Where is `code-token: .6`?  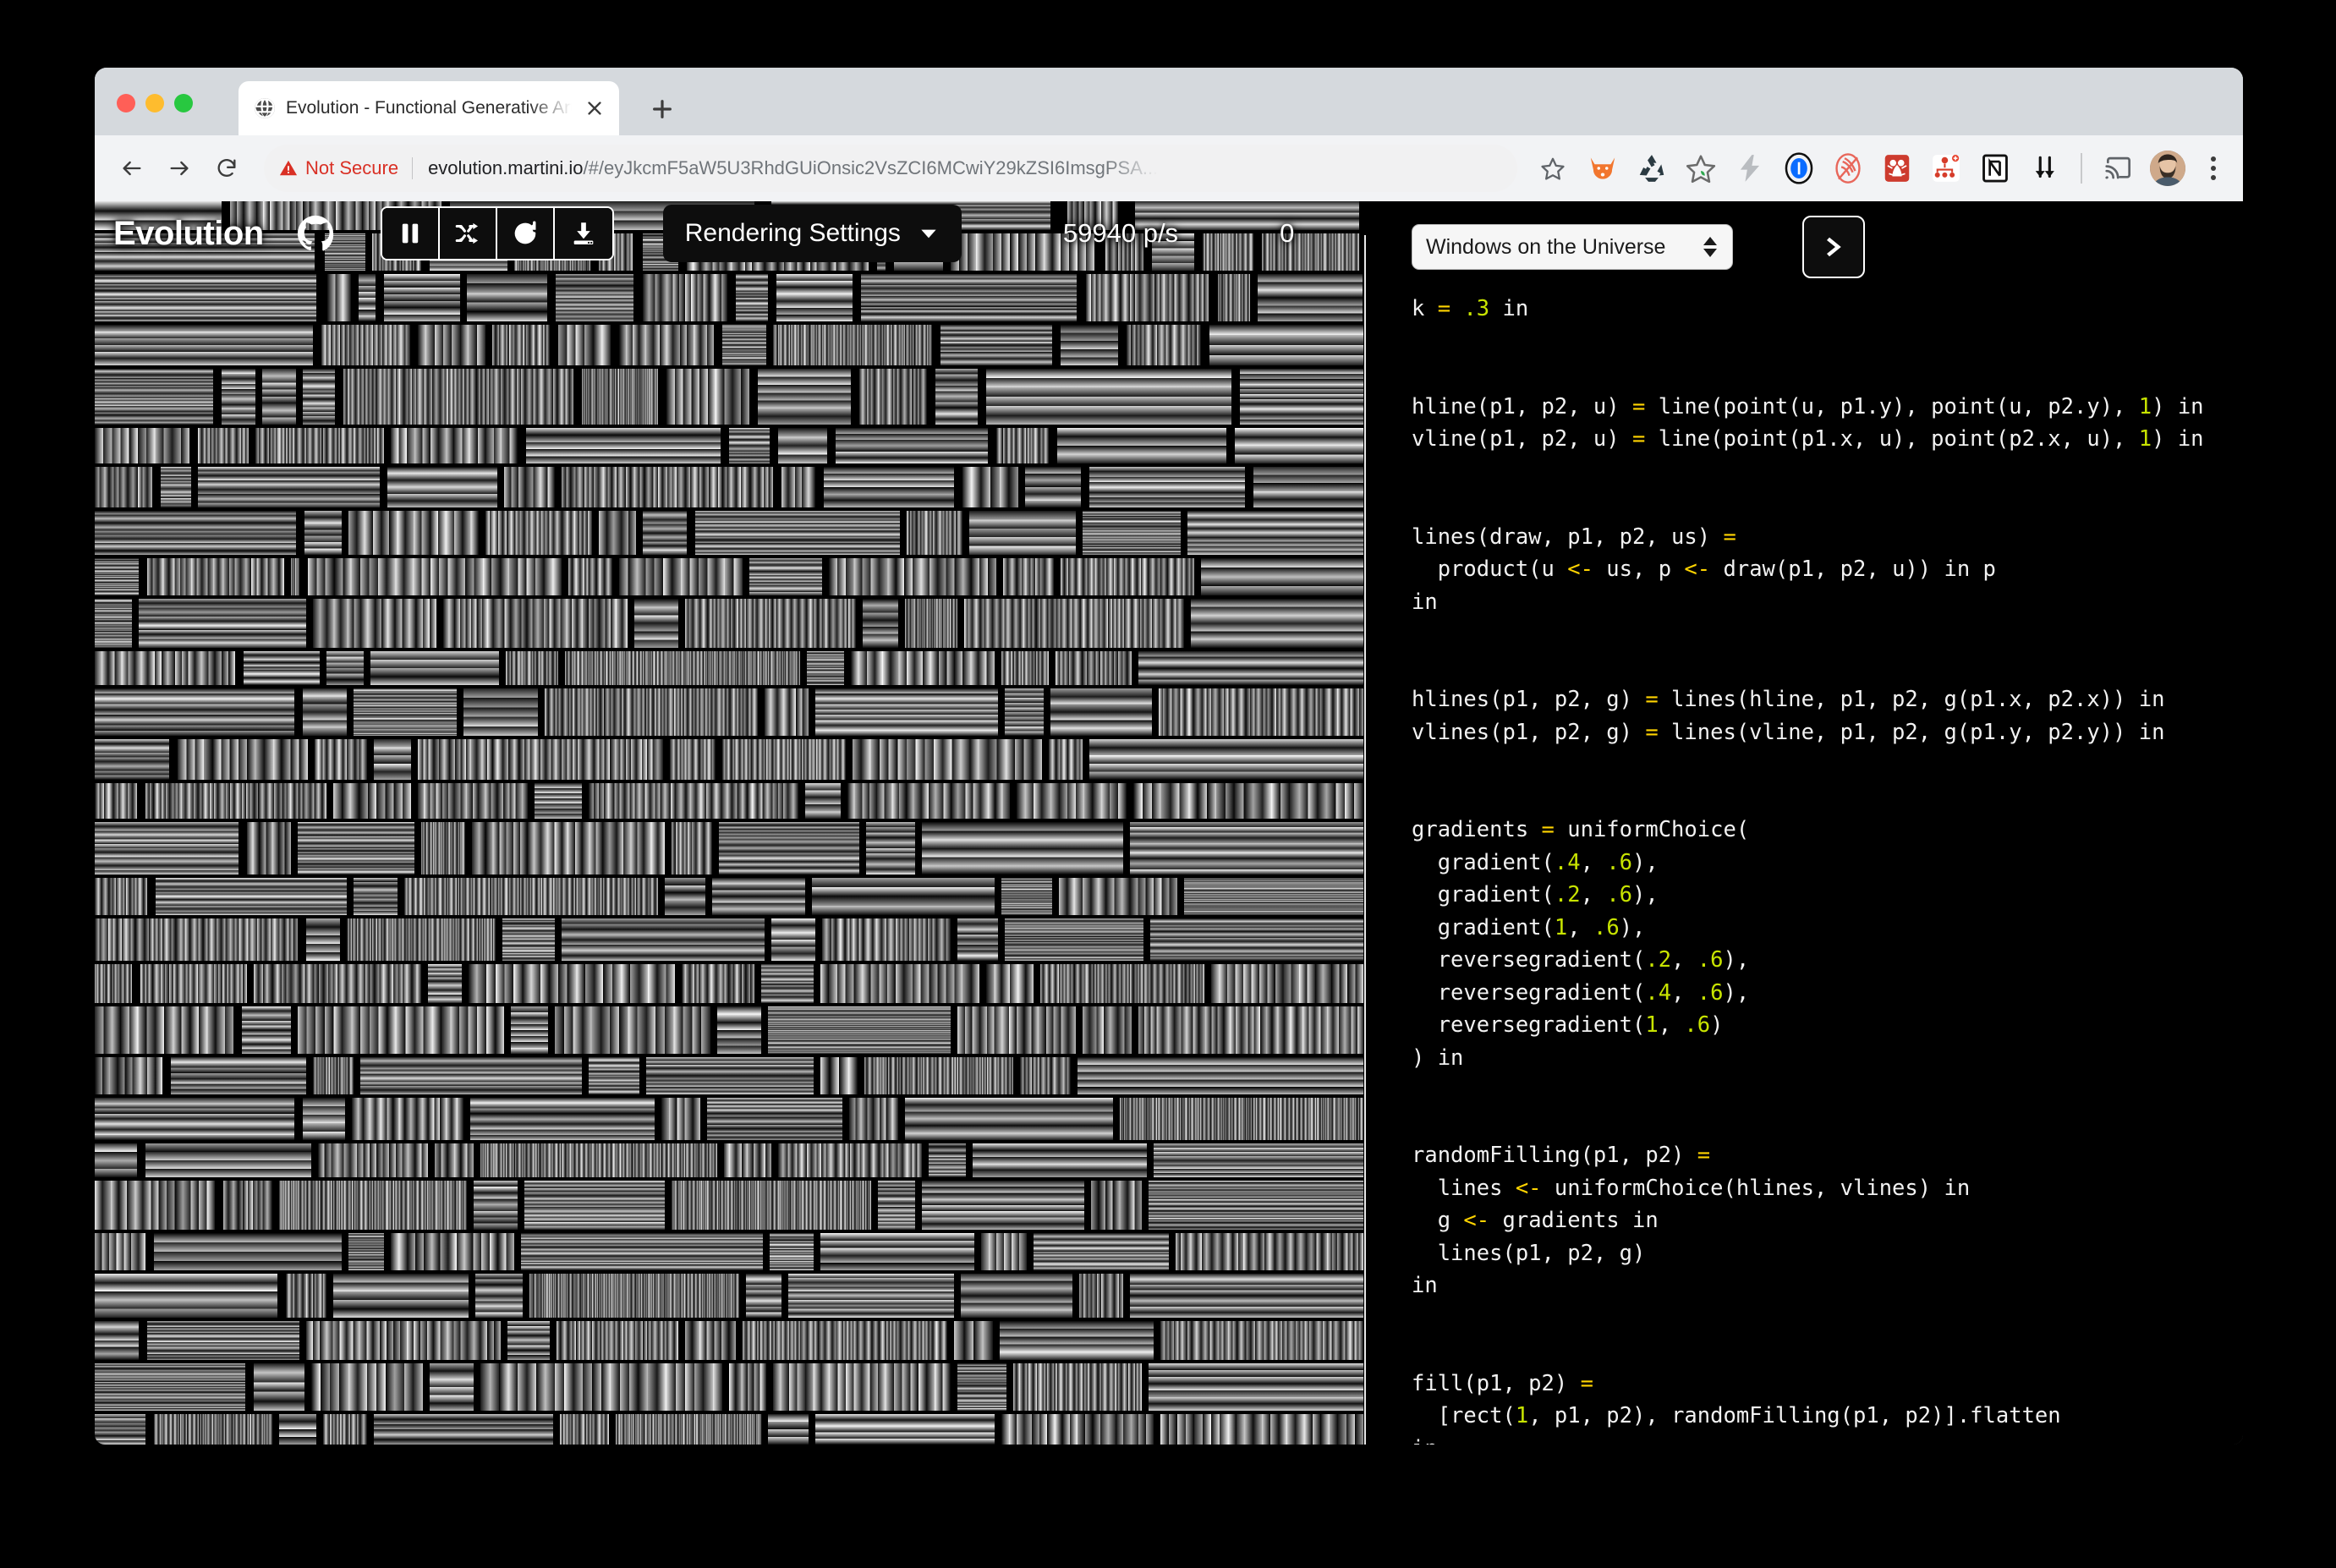 code-token: .6 is located at coordinates (1619, 862).